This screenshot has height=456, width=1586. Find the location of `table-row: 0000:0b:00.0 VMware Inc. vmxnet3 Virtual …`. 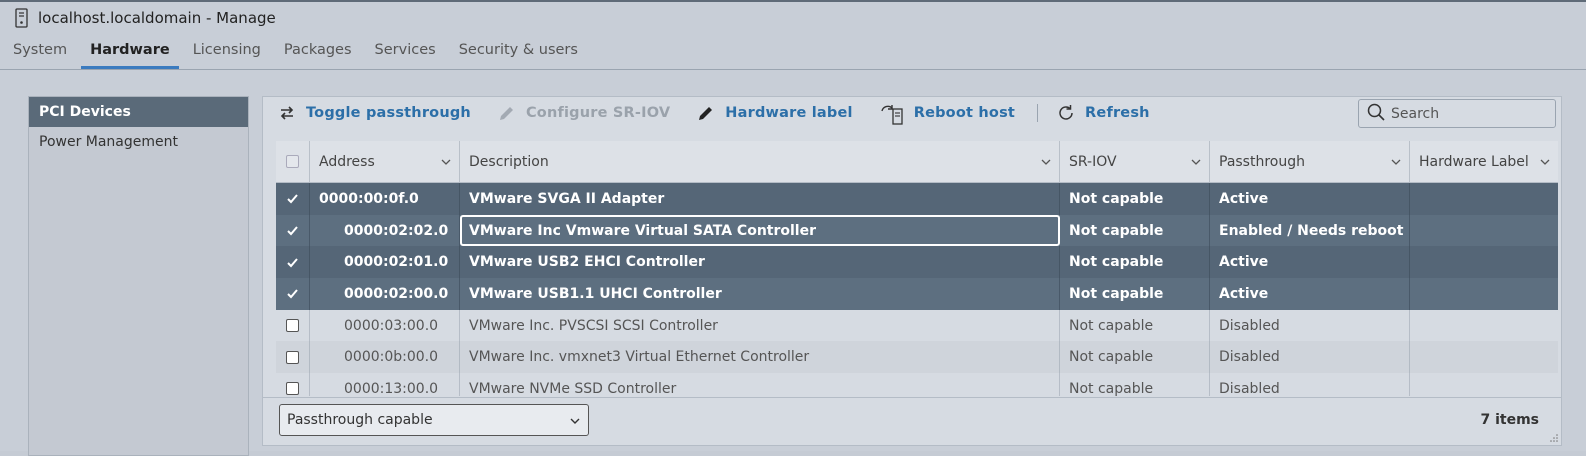

table-row: 0000:0b:00.0 VMware Inc. vmxnet3 Virtual … is located at coordinates (917, 357).